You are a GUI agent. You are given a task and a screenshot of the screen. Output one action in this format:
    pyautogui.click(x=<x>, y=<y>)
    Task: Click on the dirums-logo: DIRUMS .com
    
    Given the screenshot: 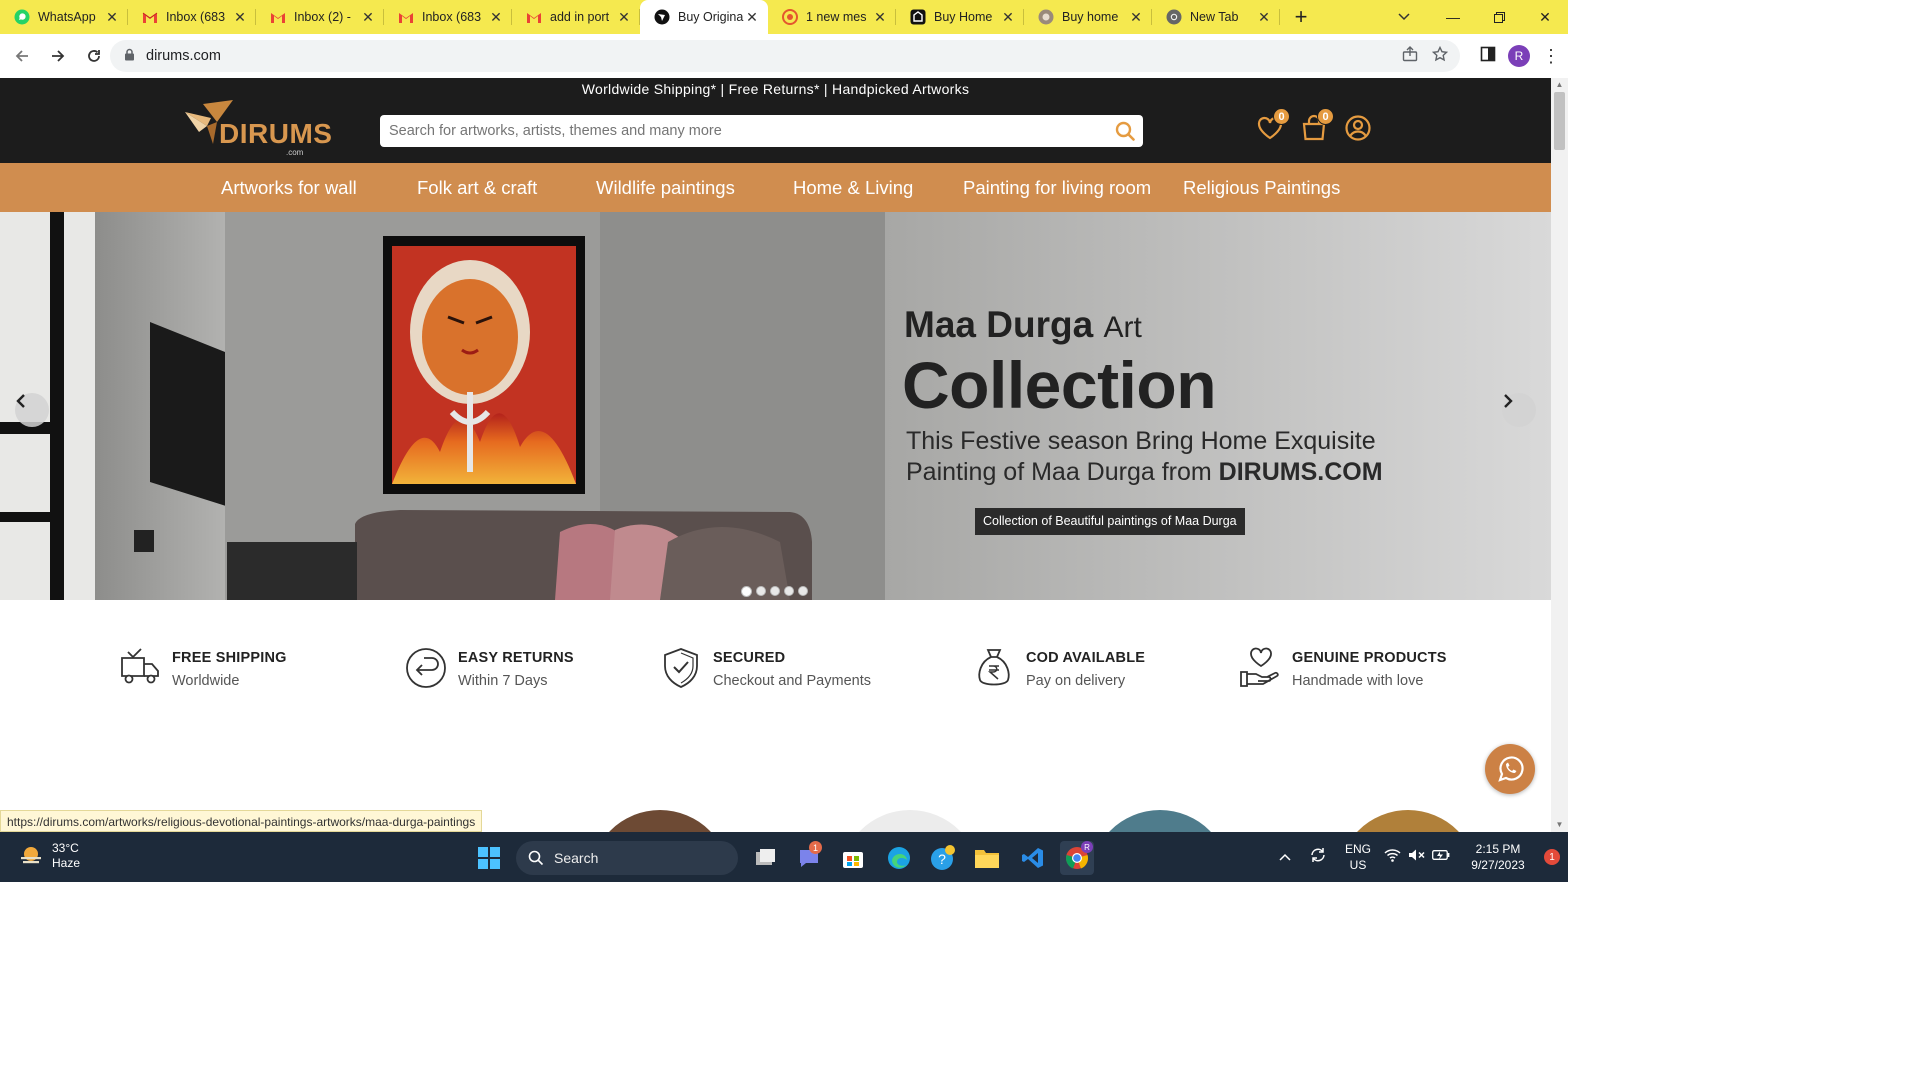 What is the action you would take?
    pyautogui.click(x=257, y=127)
    